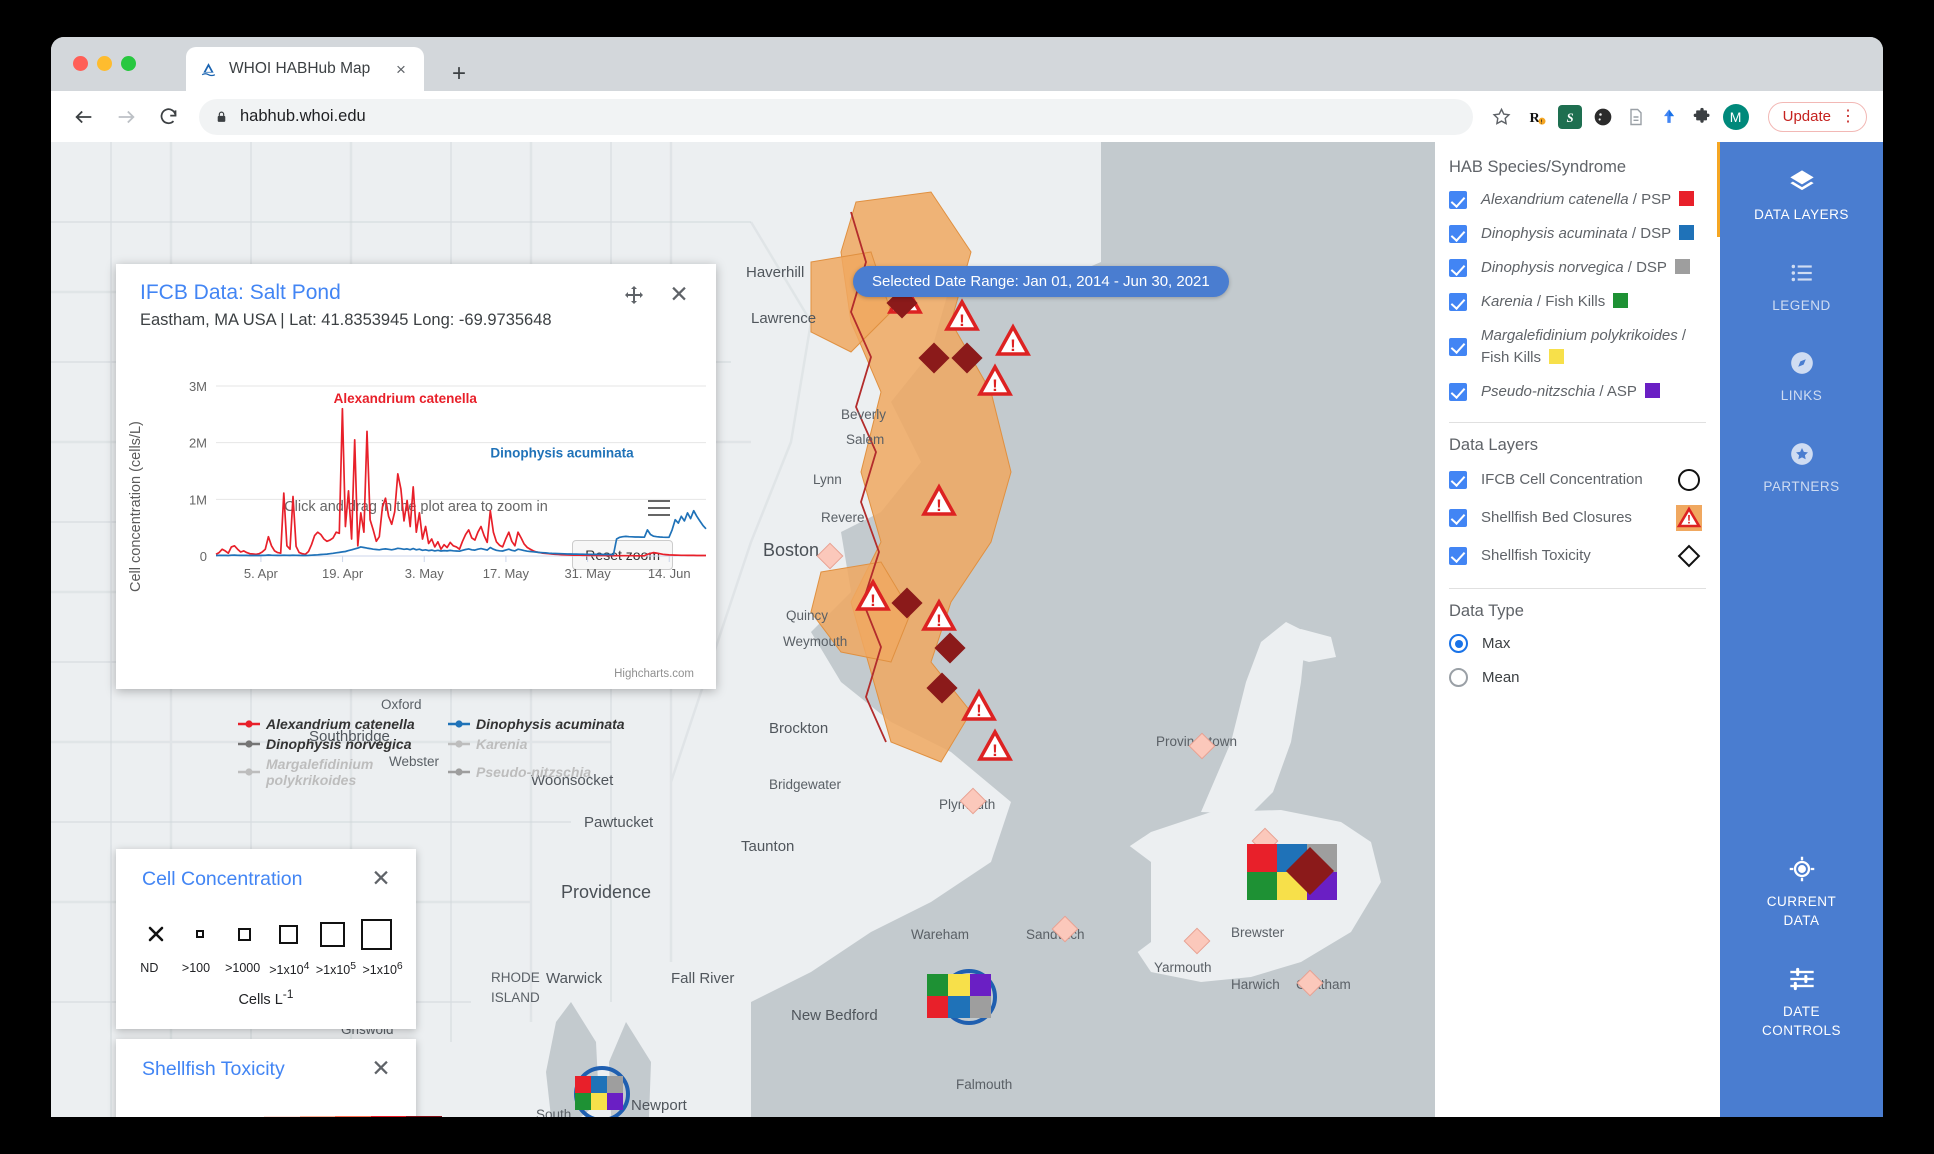 The image size is (1934, 1154). What do you see at coordinates (84, 117) in the screenshot?
I see `back-button` at bounding box center [84, 117].